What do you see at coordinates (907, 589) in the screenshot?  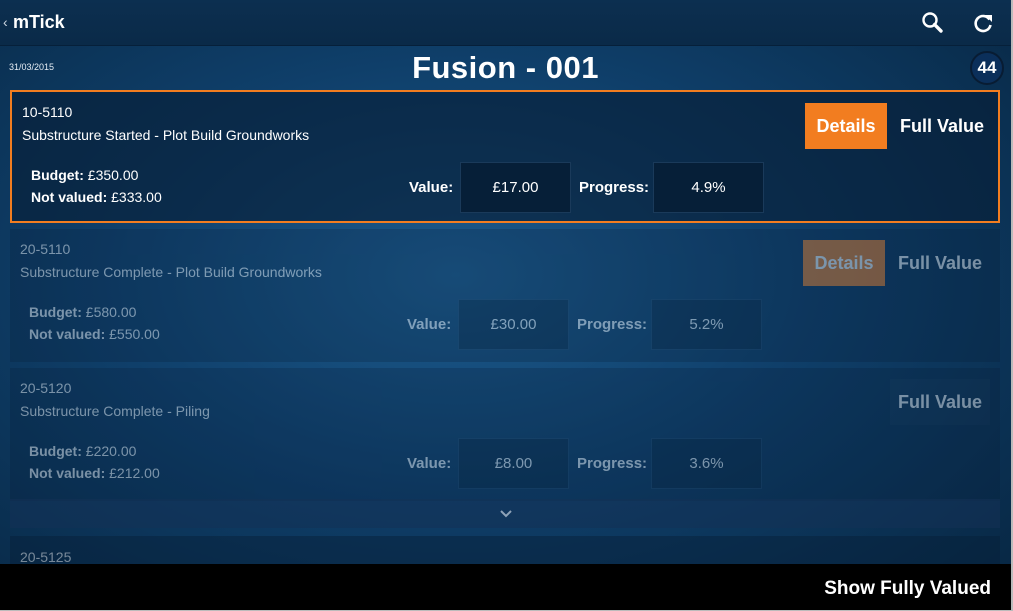 I see `show-fully-valued-button: Show Fully Valued` at bounding box center [907, 589].